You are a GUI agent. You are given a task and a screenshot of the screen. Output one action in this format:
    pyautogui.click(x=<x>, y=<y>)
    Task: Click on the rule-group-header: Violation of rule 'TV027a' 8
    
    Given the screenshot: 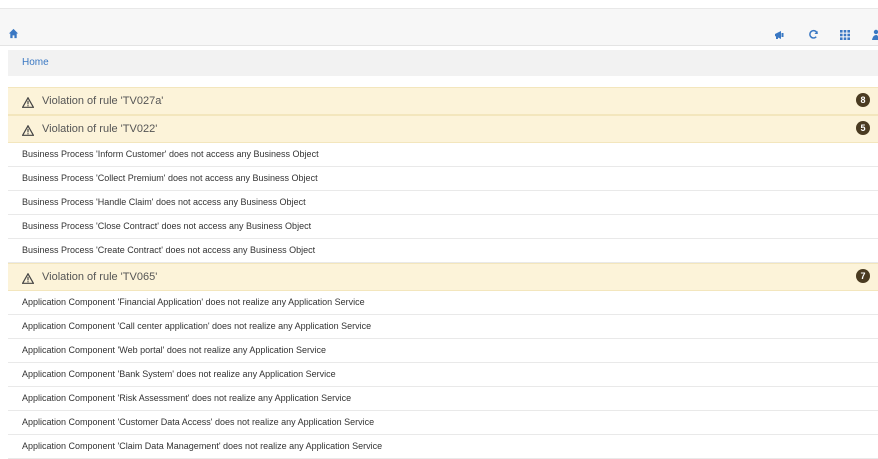 What is the action you would take?
    pyautogui.click(x=443, y=101)
    